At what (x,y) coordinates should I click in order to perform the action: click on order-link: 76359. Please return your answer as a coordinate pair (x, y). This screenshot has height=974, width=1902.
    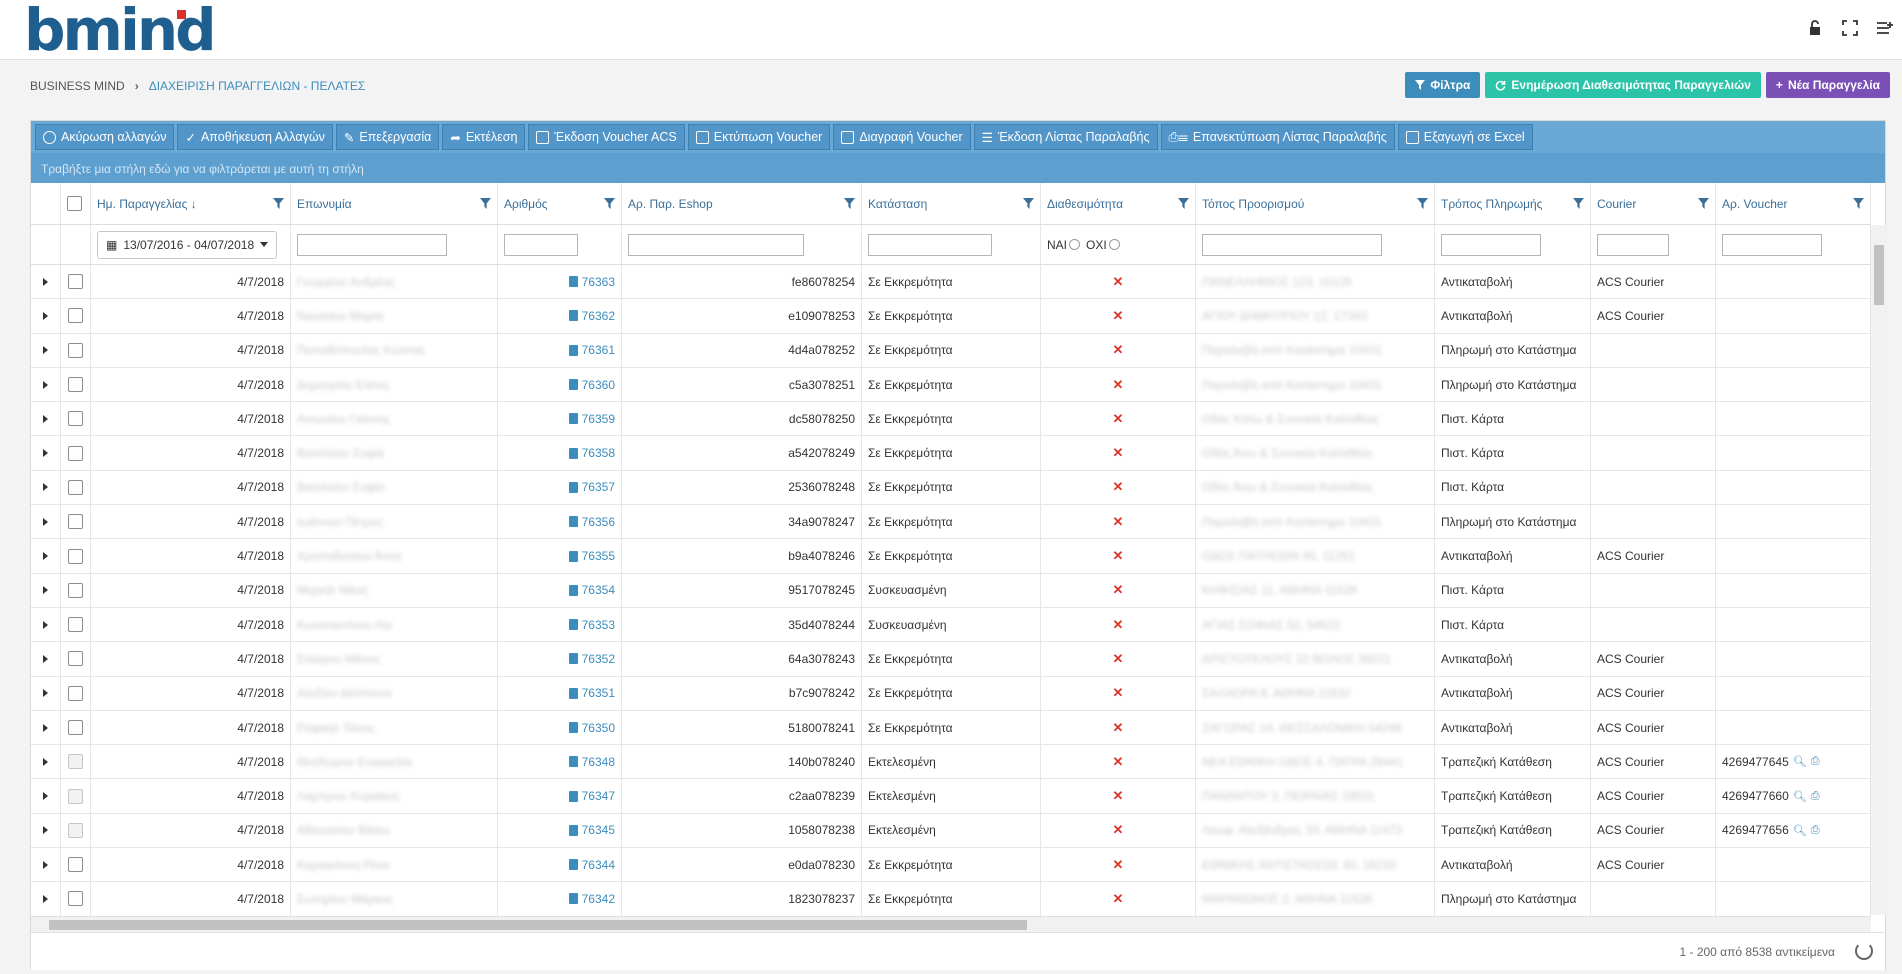
    Looking at the image, I should click on (591, 419).